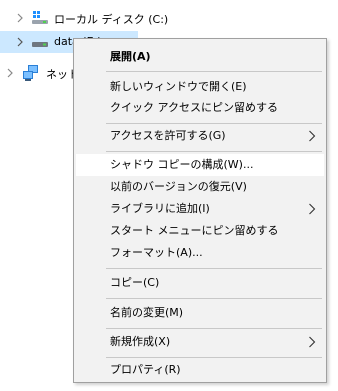 This screenshot has height=391, width=338. I want to click on menu-item-rename: 名前の変更(M), so click(200, 313).